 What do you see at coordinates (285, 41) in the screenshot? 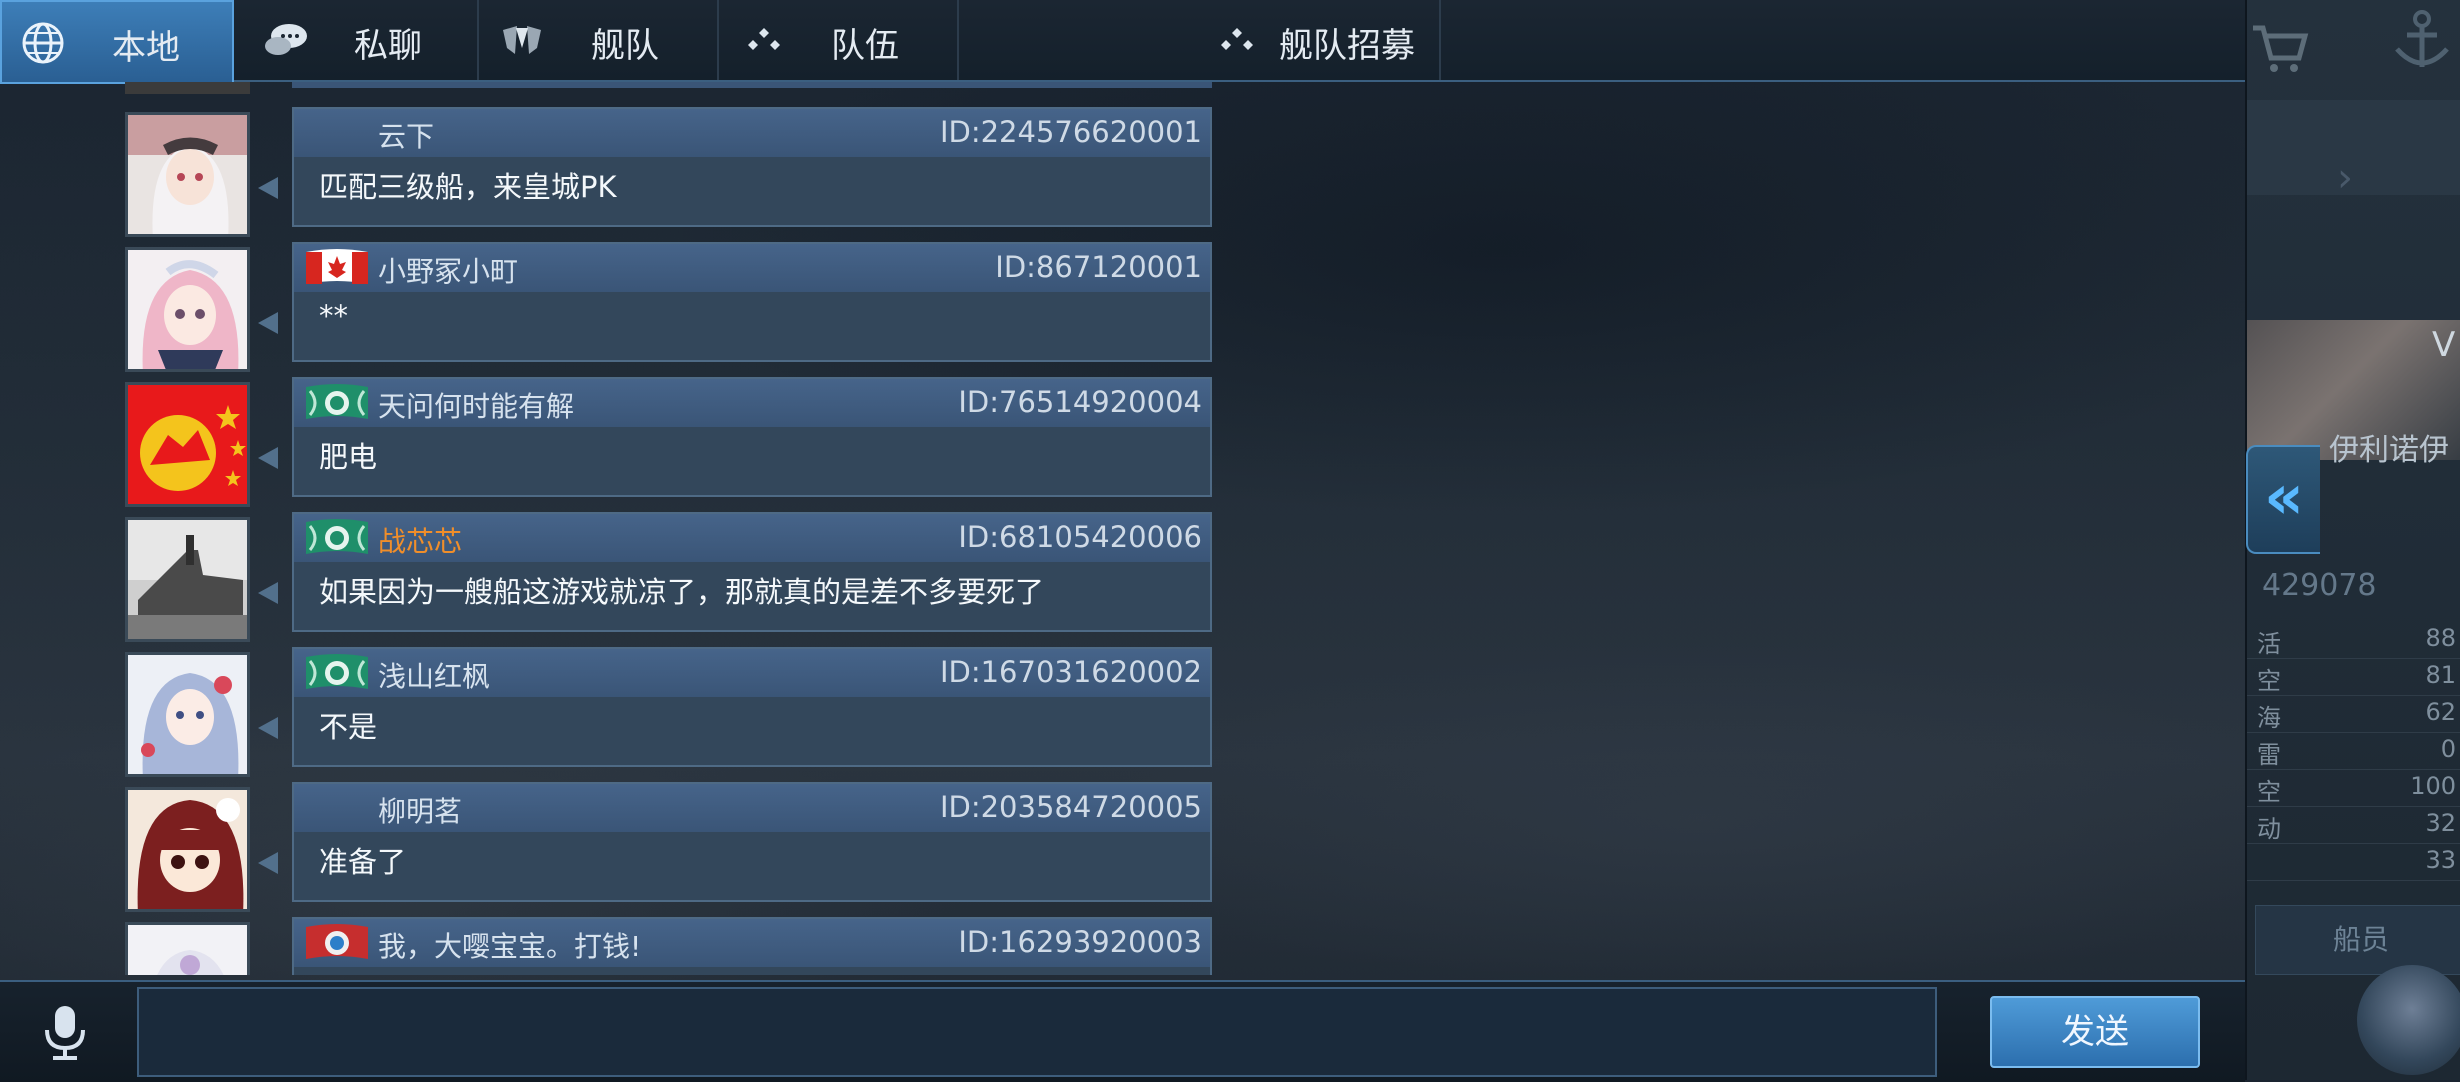
I see `chat-bubbles-icon` at bounding box center [285, 41].